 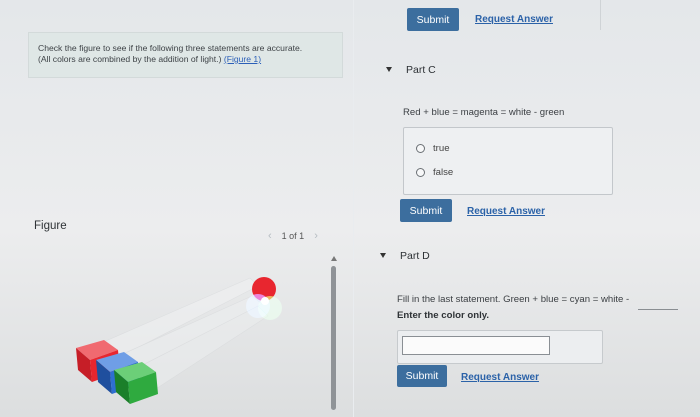 I want to click on part-d-title: Part D, so click(x=415, y=256).